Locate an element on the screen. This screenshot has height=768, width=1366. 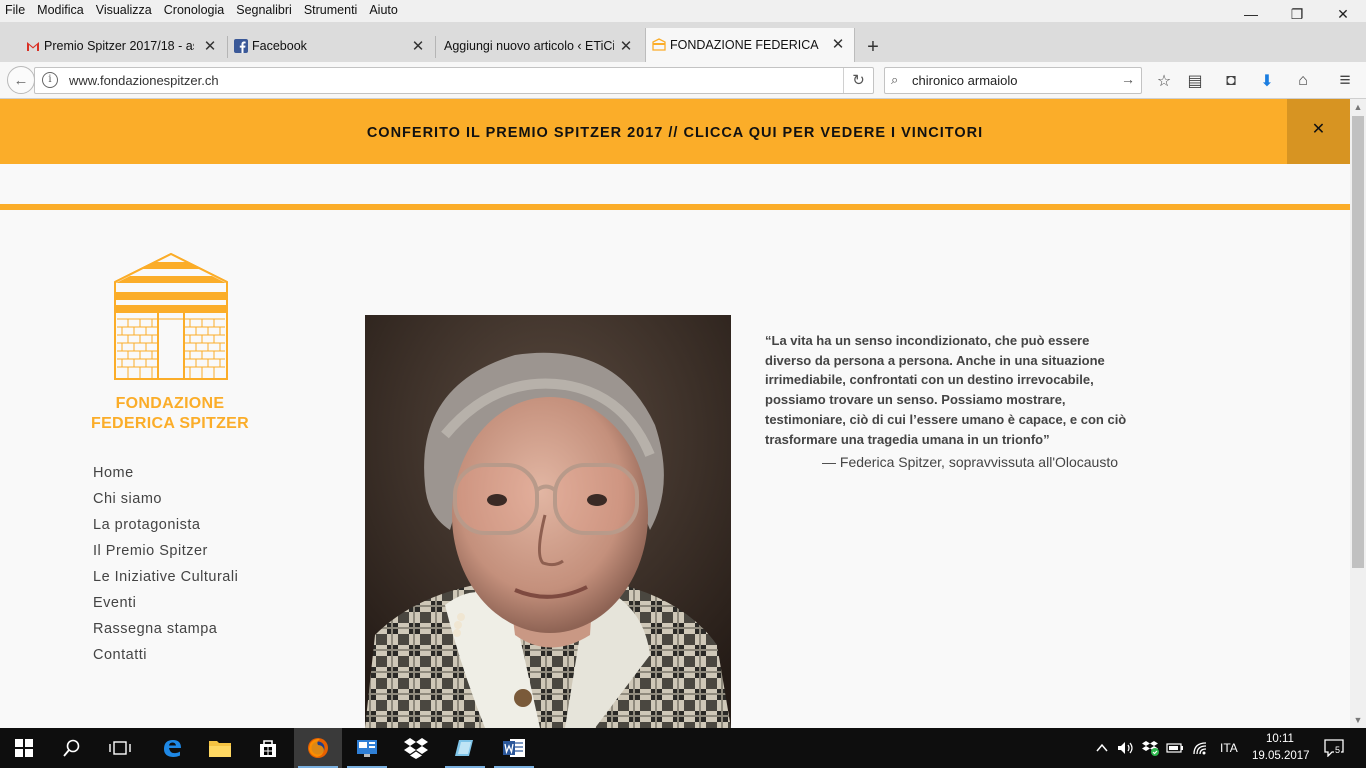
taskbar-store is located at coordinates (268, 748).